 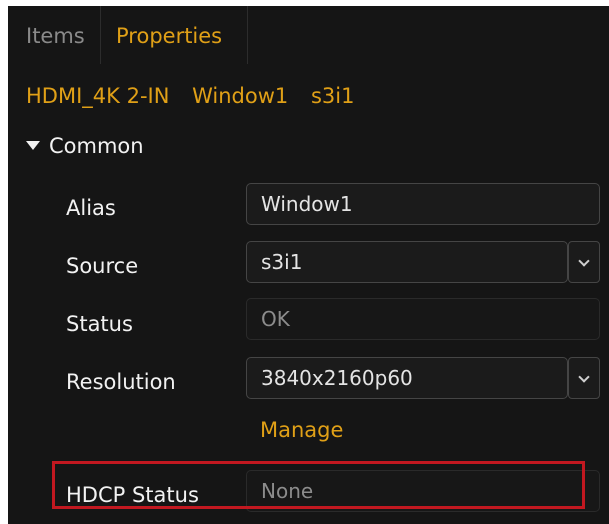 What do you see at coordinates (423, 204) in the screenshot?
I see `alias-input: Window1` at bounding box center [423, 204].